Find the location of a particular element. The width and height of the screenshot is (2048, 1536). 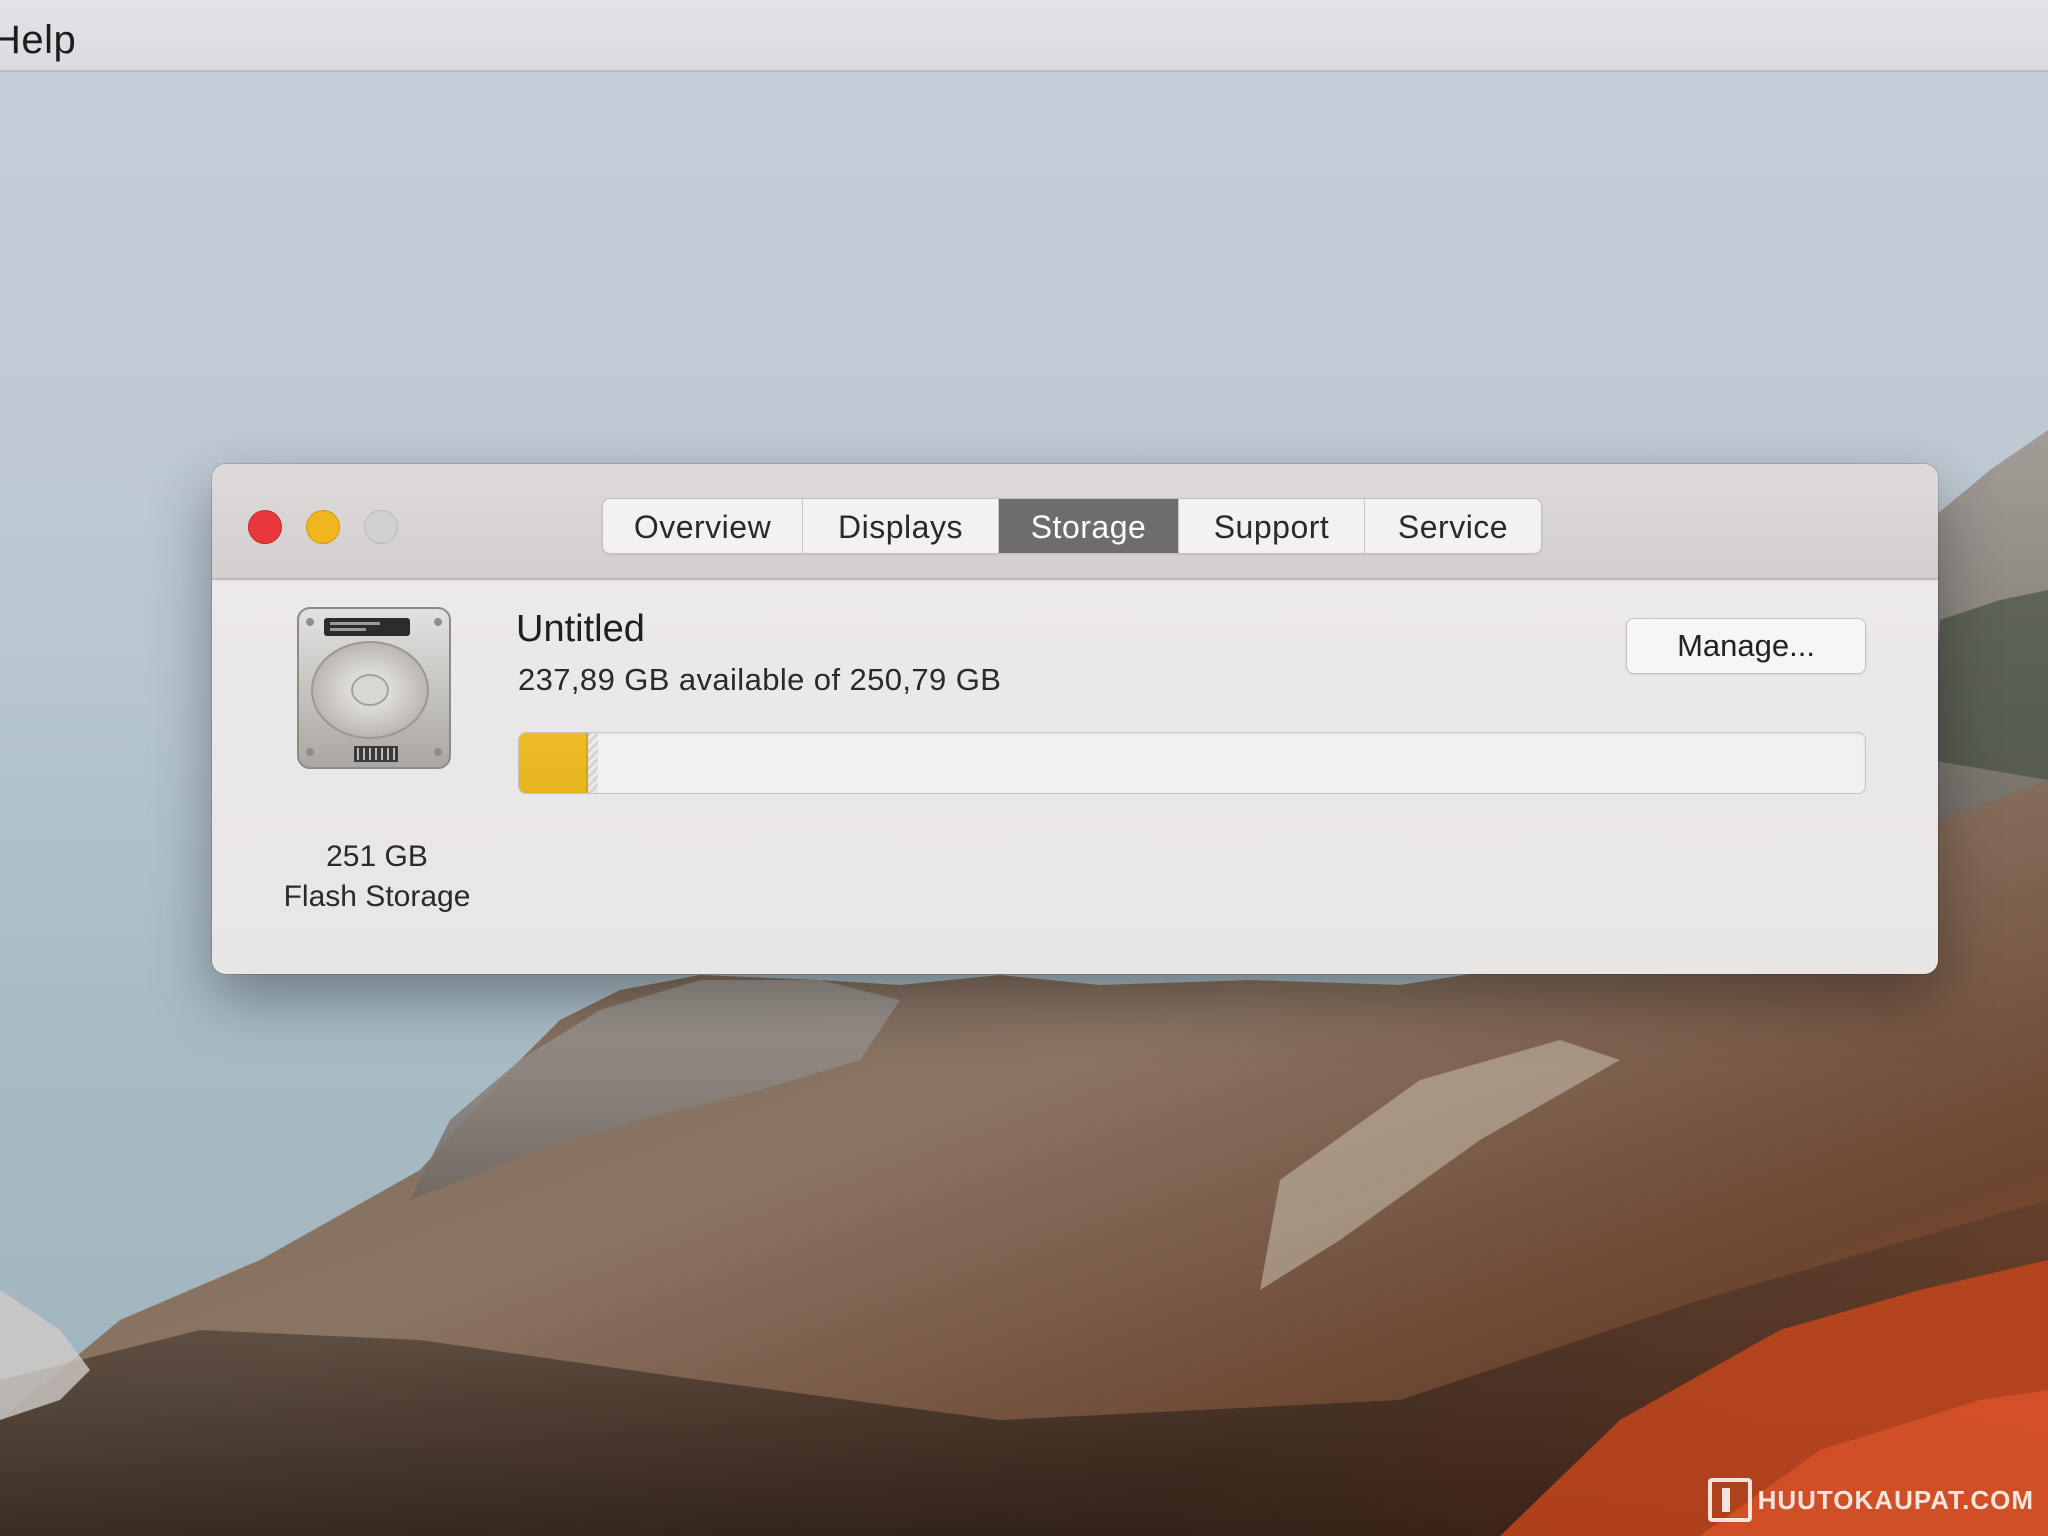

disk-type-label: Flash Storage is located at coordinates (377, 896).